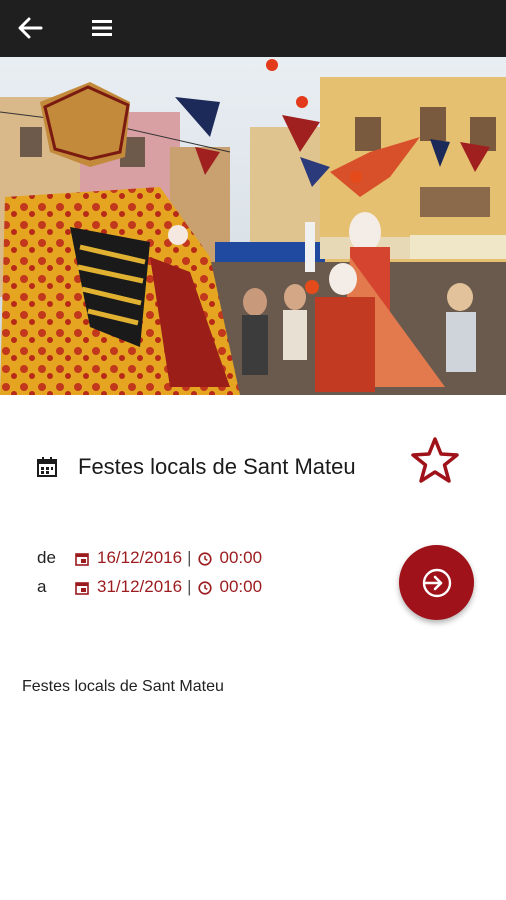  What do you see at coordinates (46, 557) in the screenshot?
I see `start-prefix: de` at bounding box center [46, 557].